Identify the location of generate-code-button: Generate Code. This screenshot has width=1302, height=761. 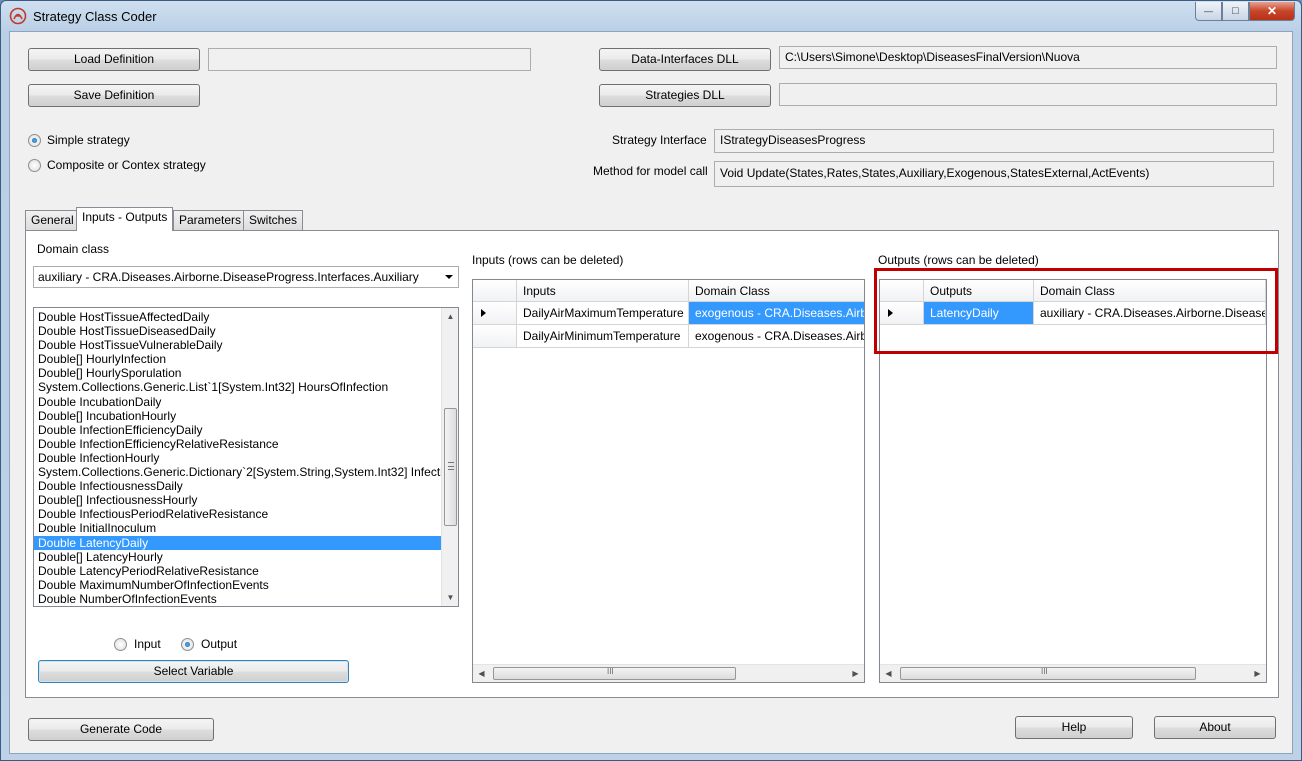
(121, 729).